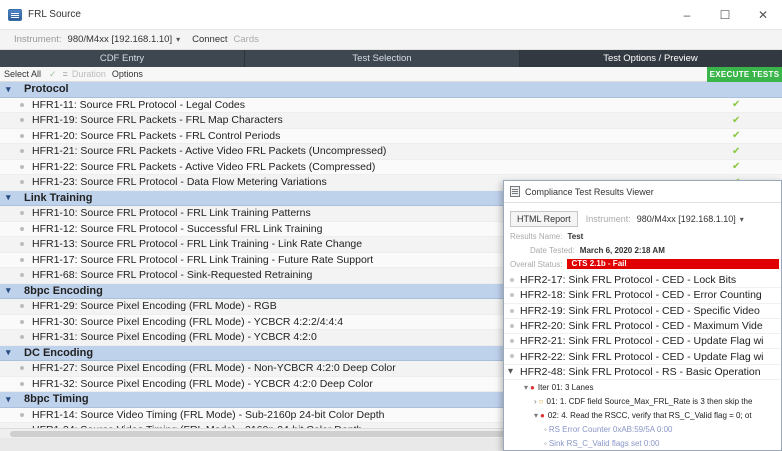 This screenshot has height=451, width=782. Describe the element at coordinates (246, 39) in the screenshot. I see `cards-button: Cards` at that location.